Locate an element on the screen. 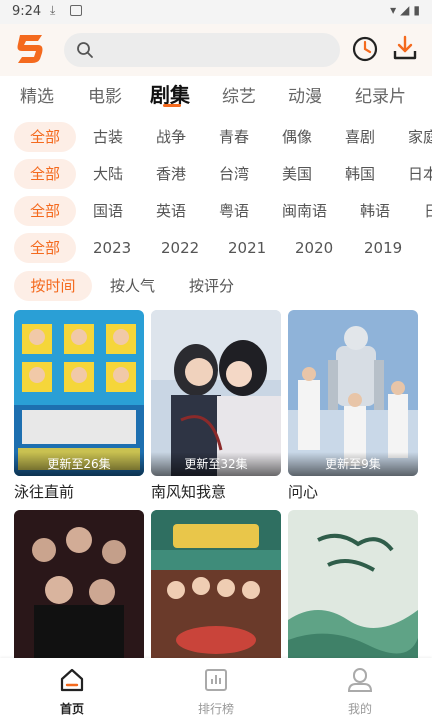 Image resolution: width=432 pixels, height=720 pixels. genre-filter-row: 全部 古装 战争 青春 偶像 喜剧 家庭 is located at coordinates (216, 138).